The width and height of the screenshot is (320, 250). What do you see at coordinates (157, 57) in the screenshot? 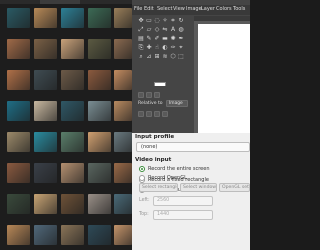
I see `align-icon: ⊞` at bounding box center [157, 57].